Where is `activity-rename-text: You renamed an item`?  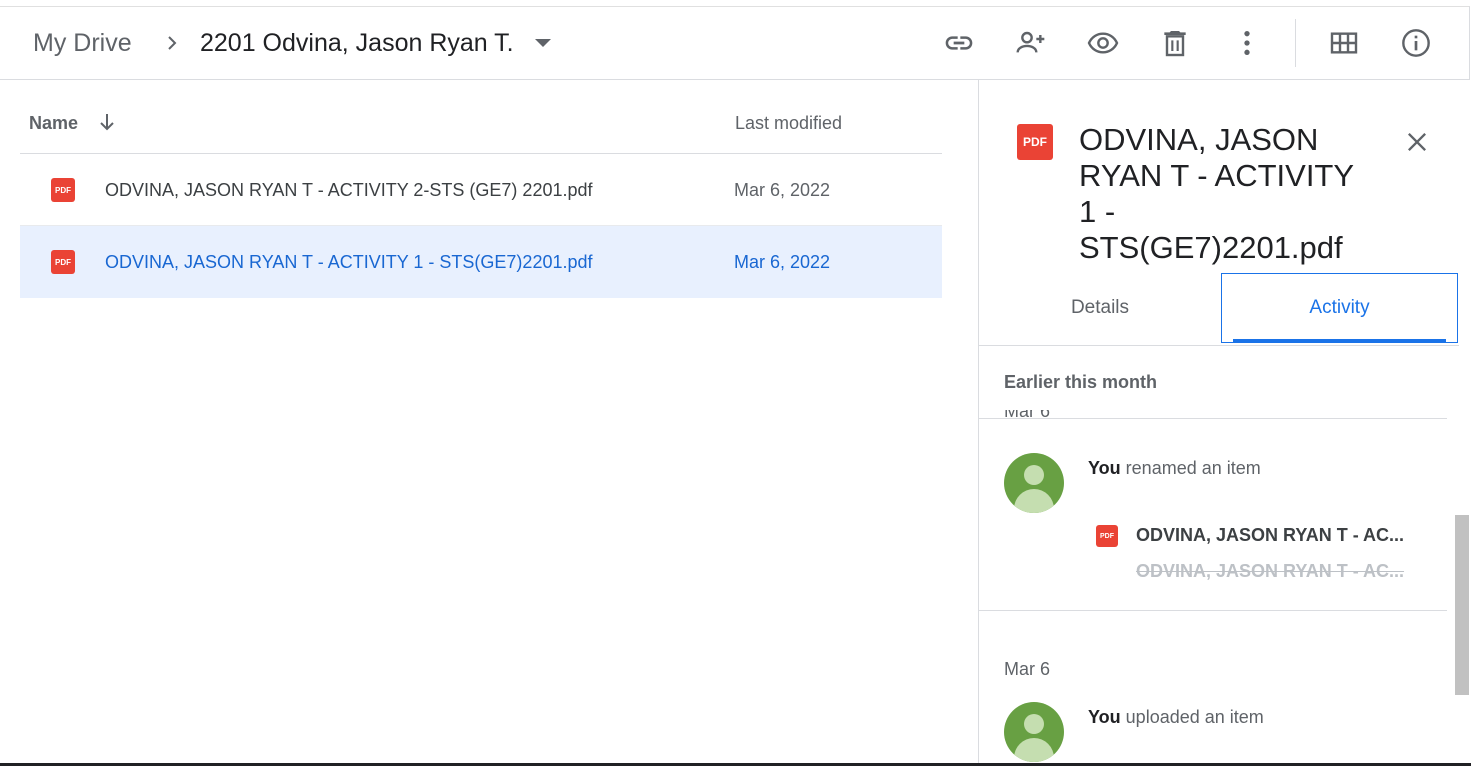
activity-rename-text: You renamed an item is located at coordinates (1174, 468).